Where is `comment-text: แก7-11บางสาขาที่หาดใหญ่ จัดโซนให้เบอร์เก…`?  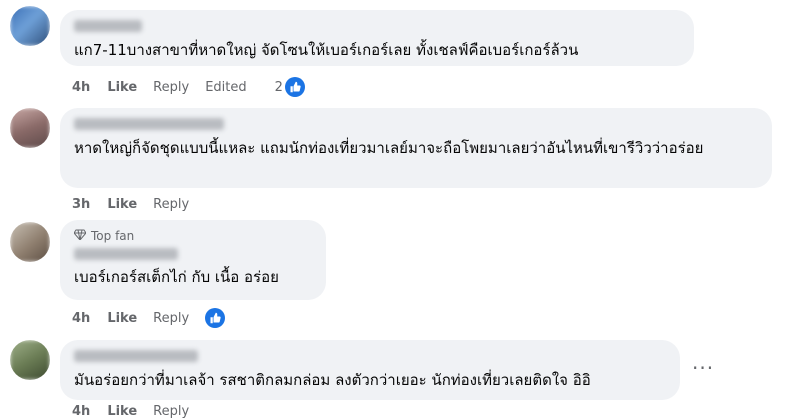
comment-text: แก7-11บางสาขาที่หาดใหญ่ จัดโซนให้เบอร์เก… is located at coordinates (326, 50).